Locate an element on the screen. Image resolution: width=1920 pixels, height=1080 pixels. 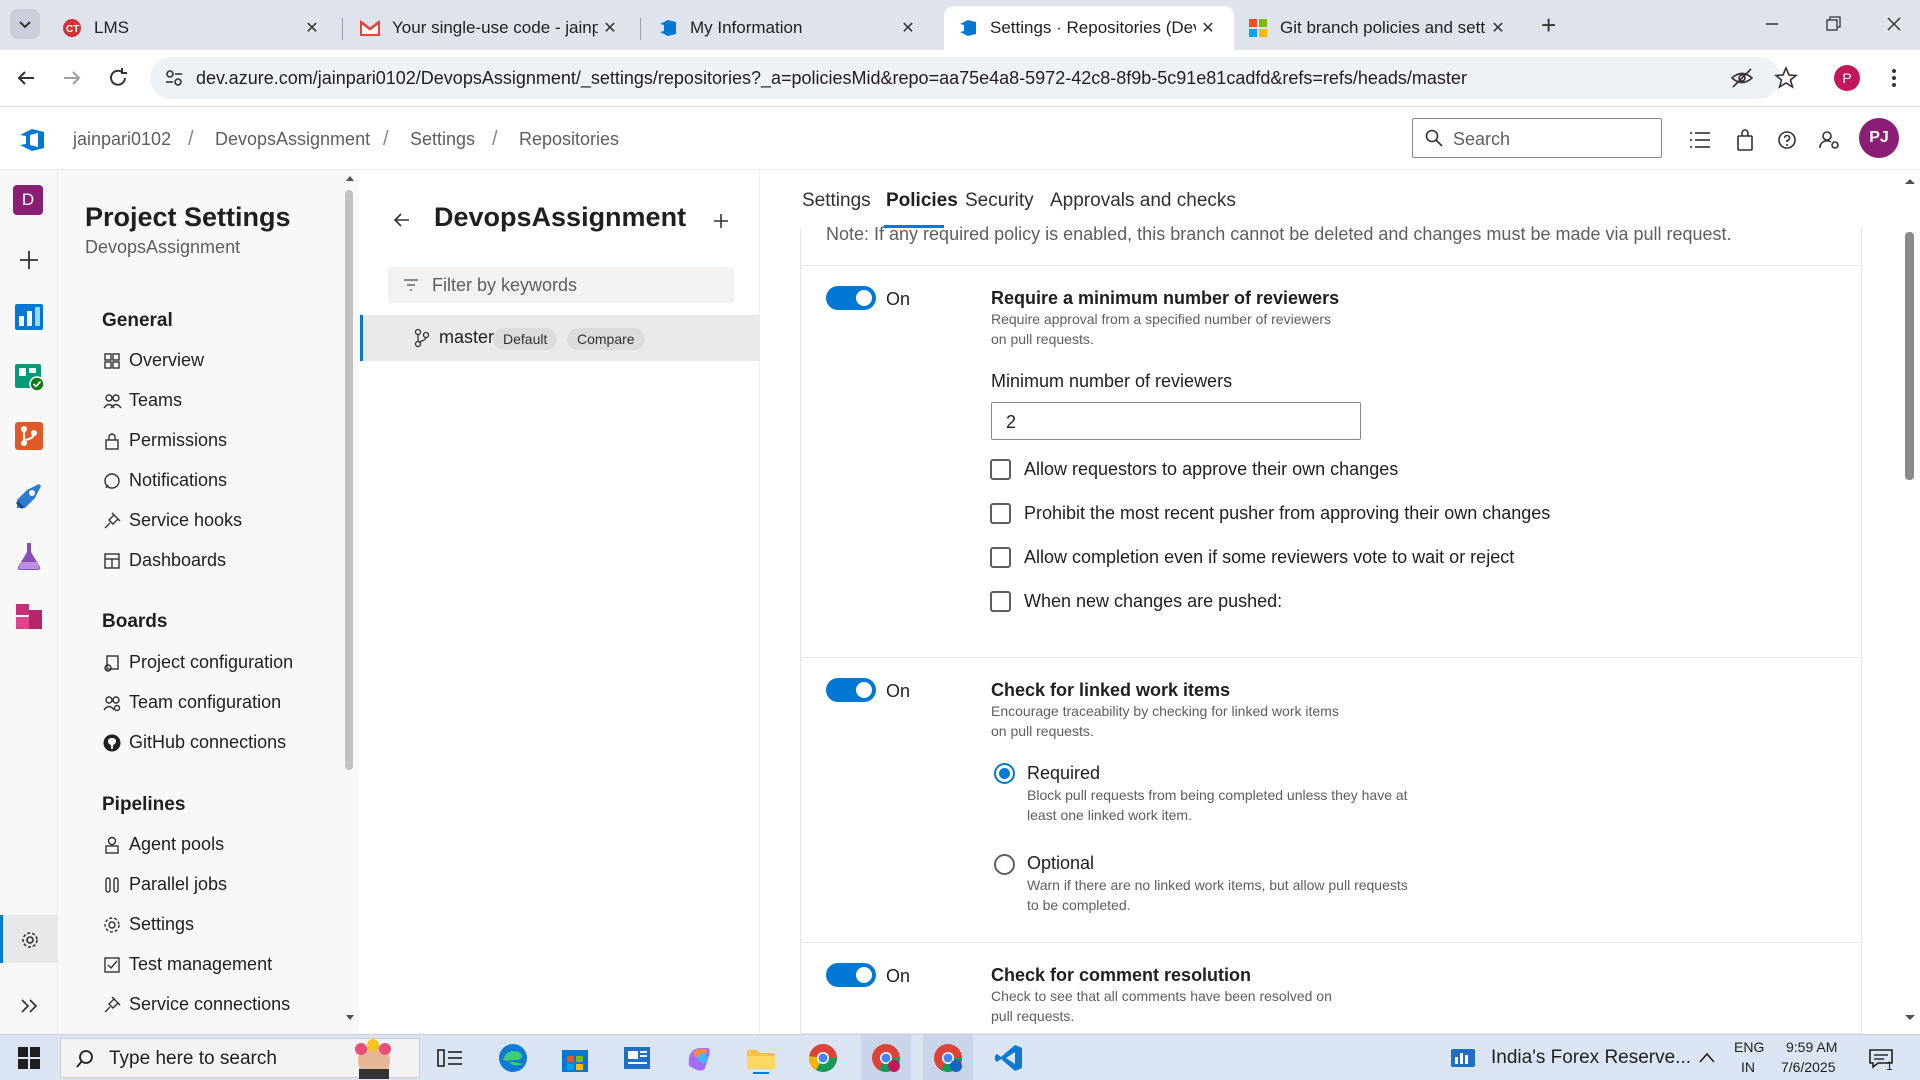
new-changes-pushed-checkbox is located at coordinates (1000, 601).